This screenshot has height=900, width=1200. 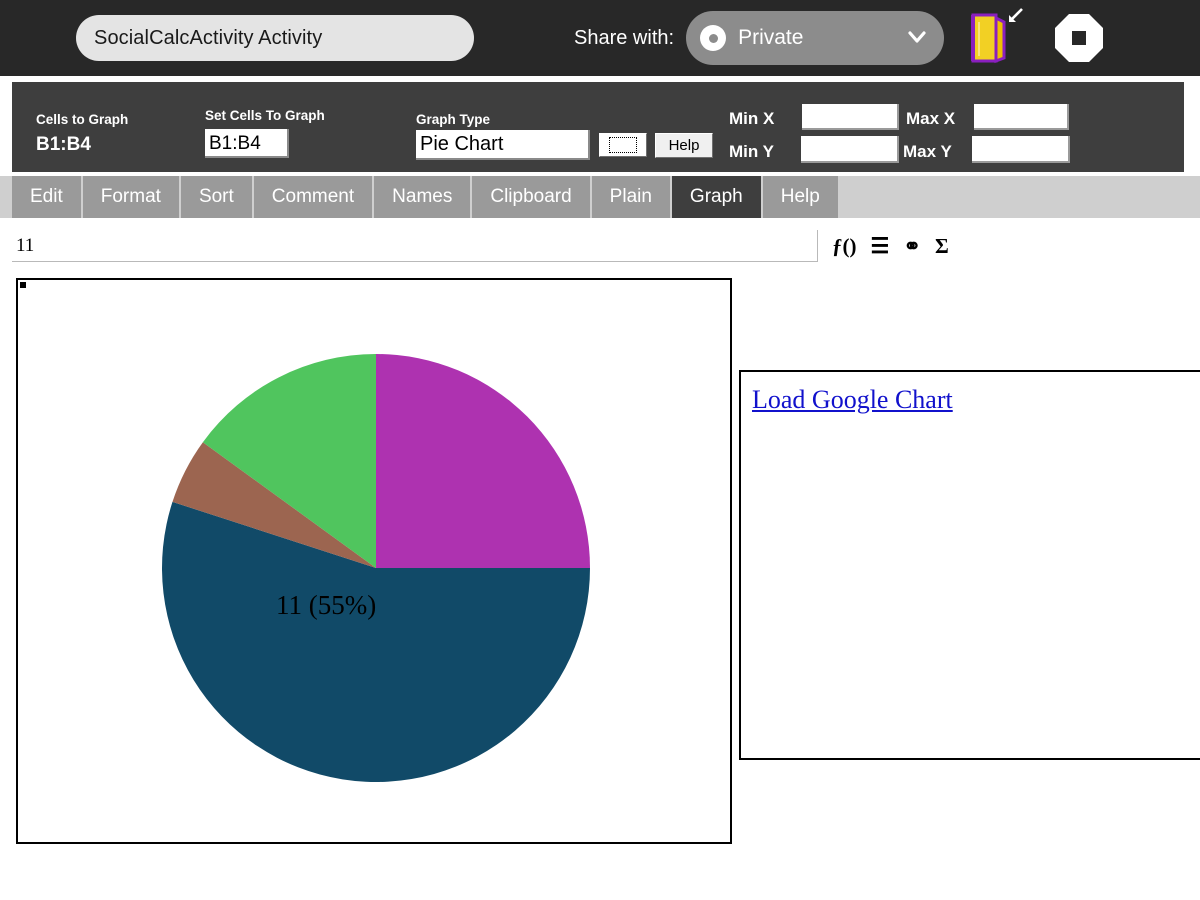 I want to click on text-lines-icon: ☰, so click(x=880, y=246).